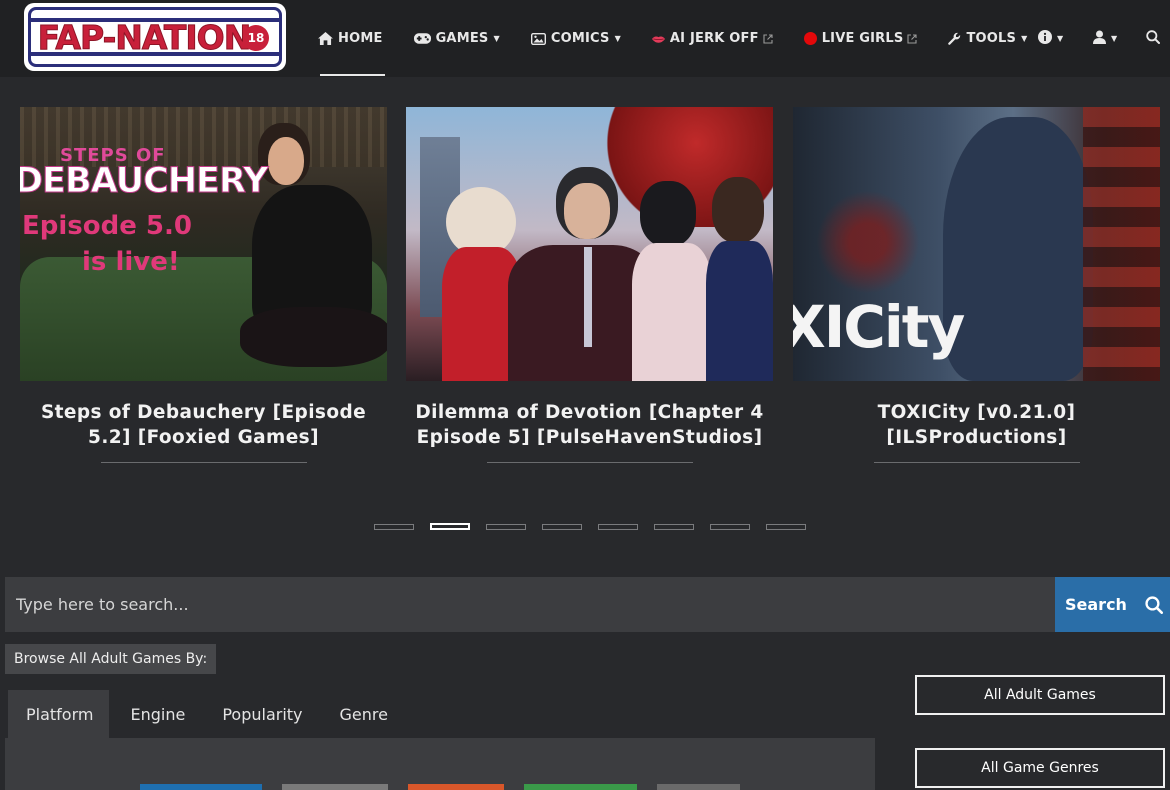 This screenshot has height=790, width=1170. I want to click on nav-ai-label: AI JERK OFF, so click(714, 38).